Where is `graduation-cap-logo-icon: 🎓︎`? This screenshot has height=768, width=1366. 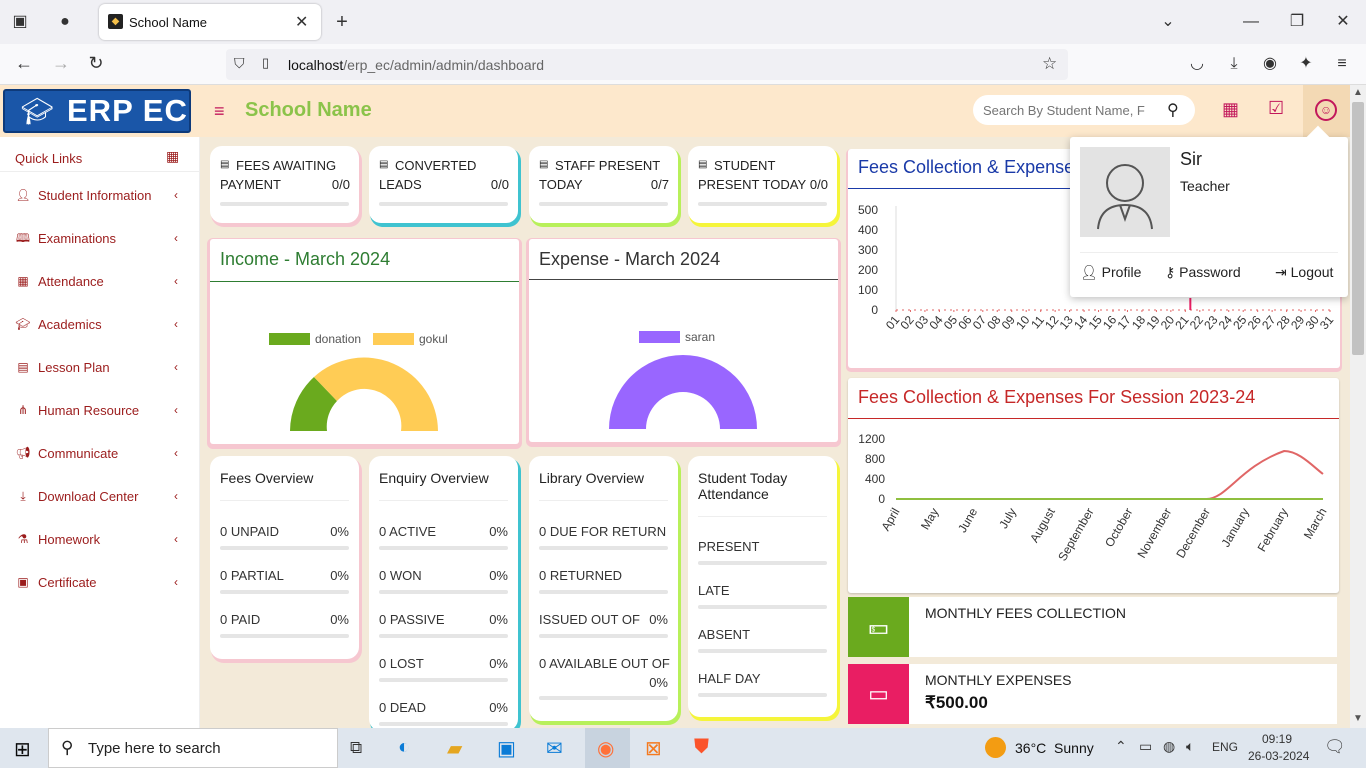
graduation-cap-logo-icon: 🎓︎ is located at coordinates (37, 111).